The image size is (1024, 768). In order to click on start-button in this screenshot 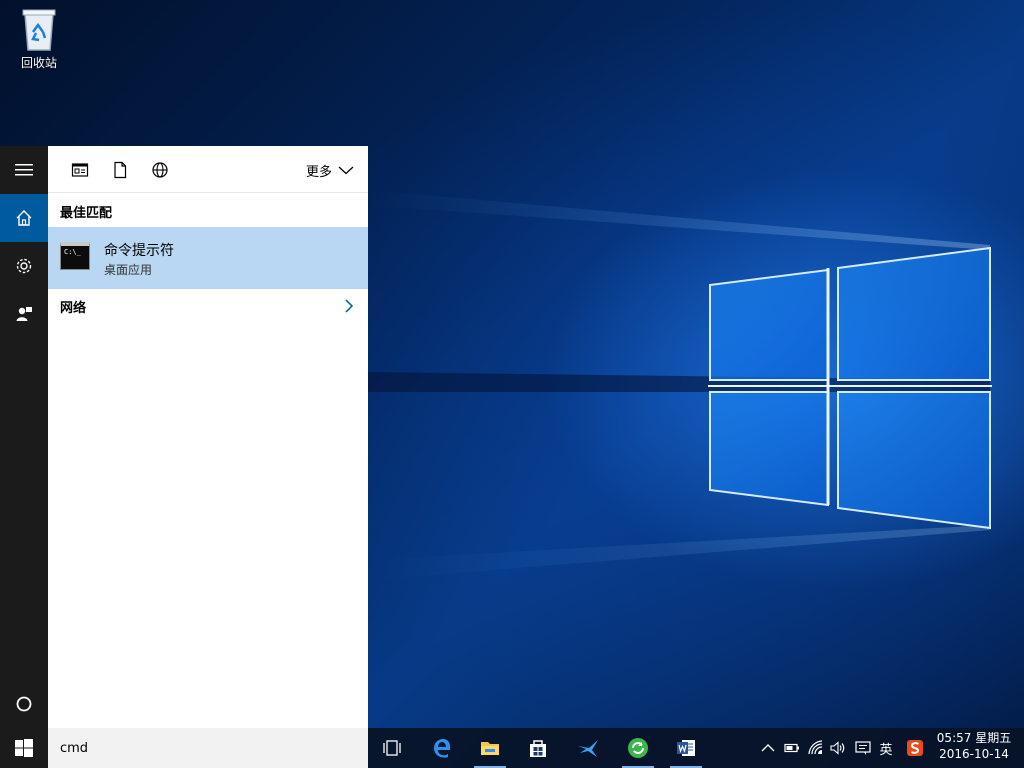, I will do `click(24, 748)`.